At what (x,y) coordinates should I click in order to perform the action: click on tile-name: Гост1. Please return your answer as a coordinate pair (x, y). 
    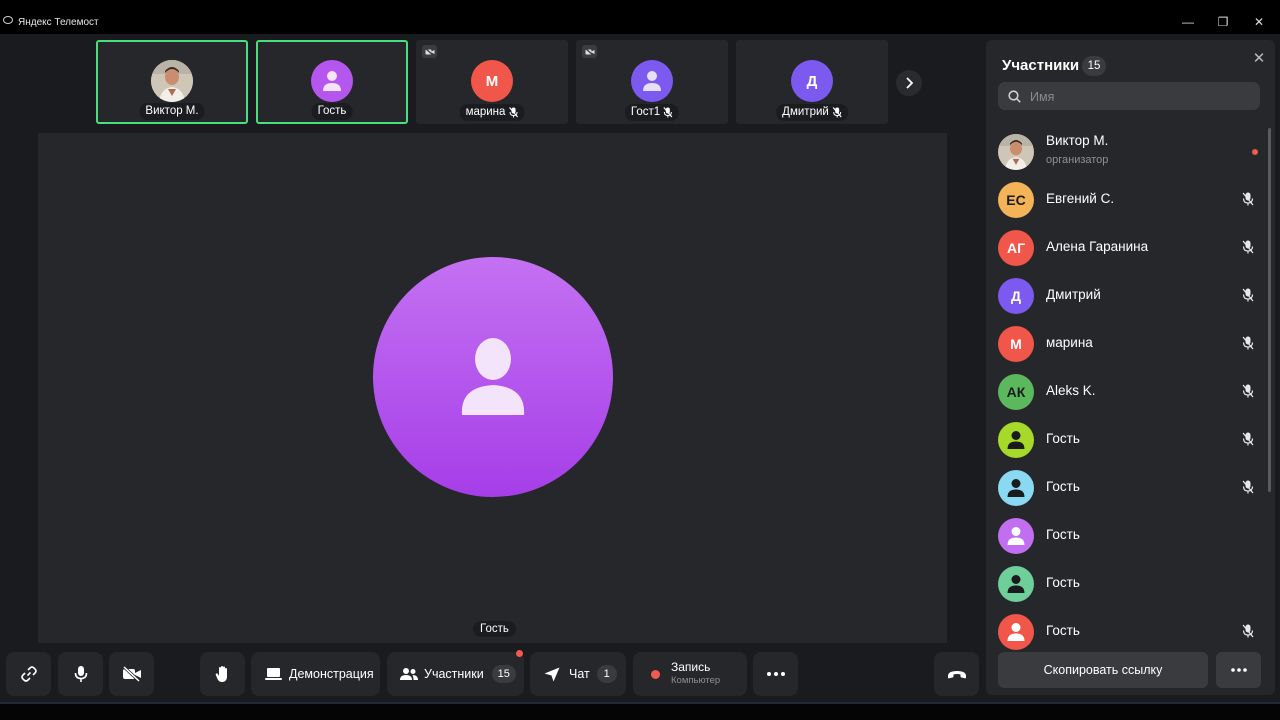
    Looking at the image, I should click on (652, 112).